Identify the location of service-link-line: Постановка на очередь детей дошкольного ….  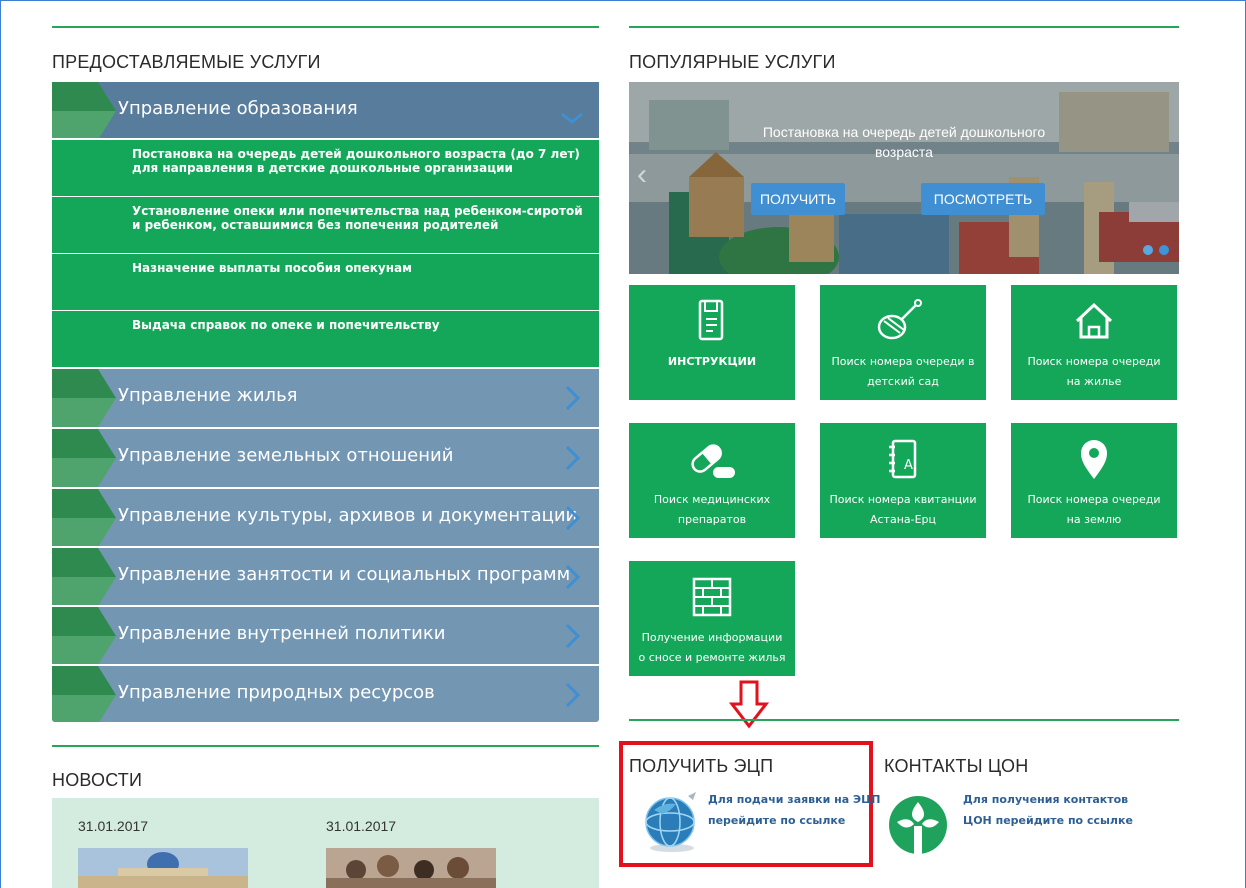
(356, 154).